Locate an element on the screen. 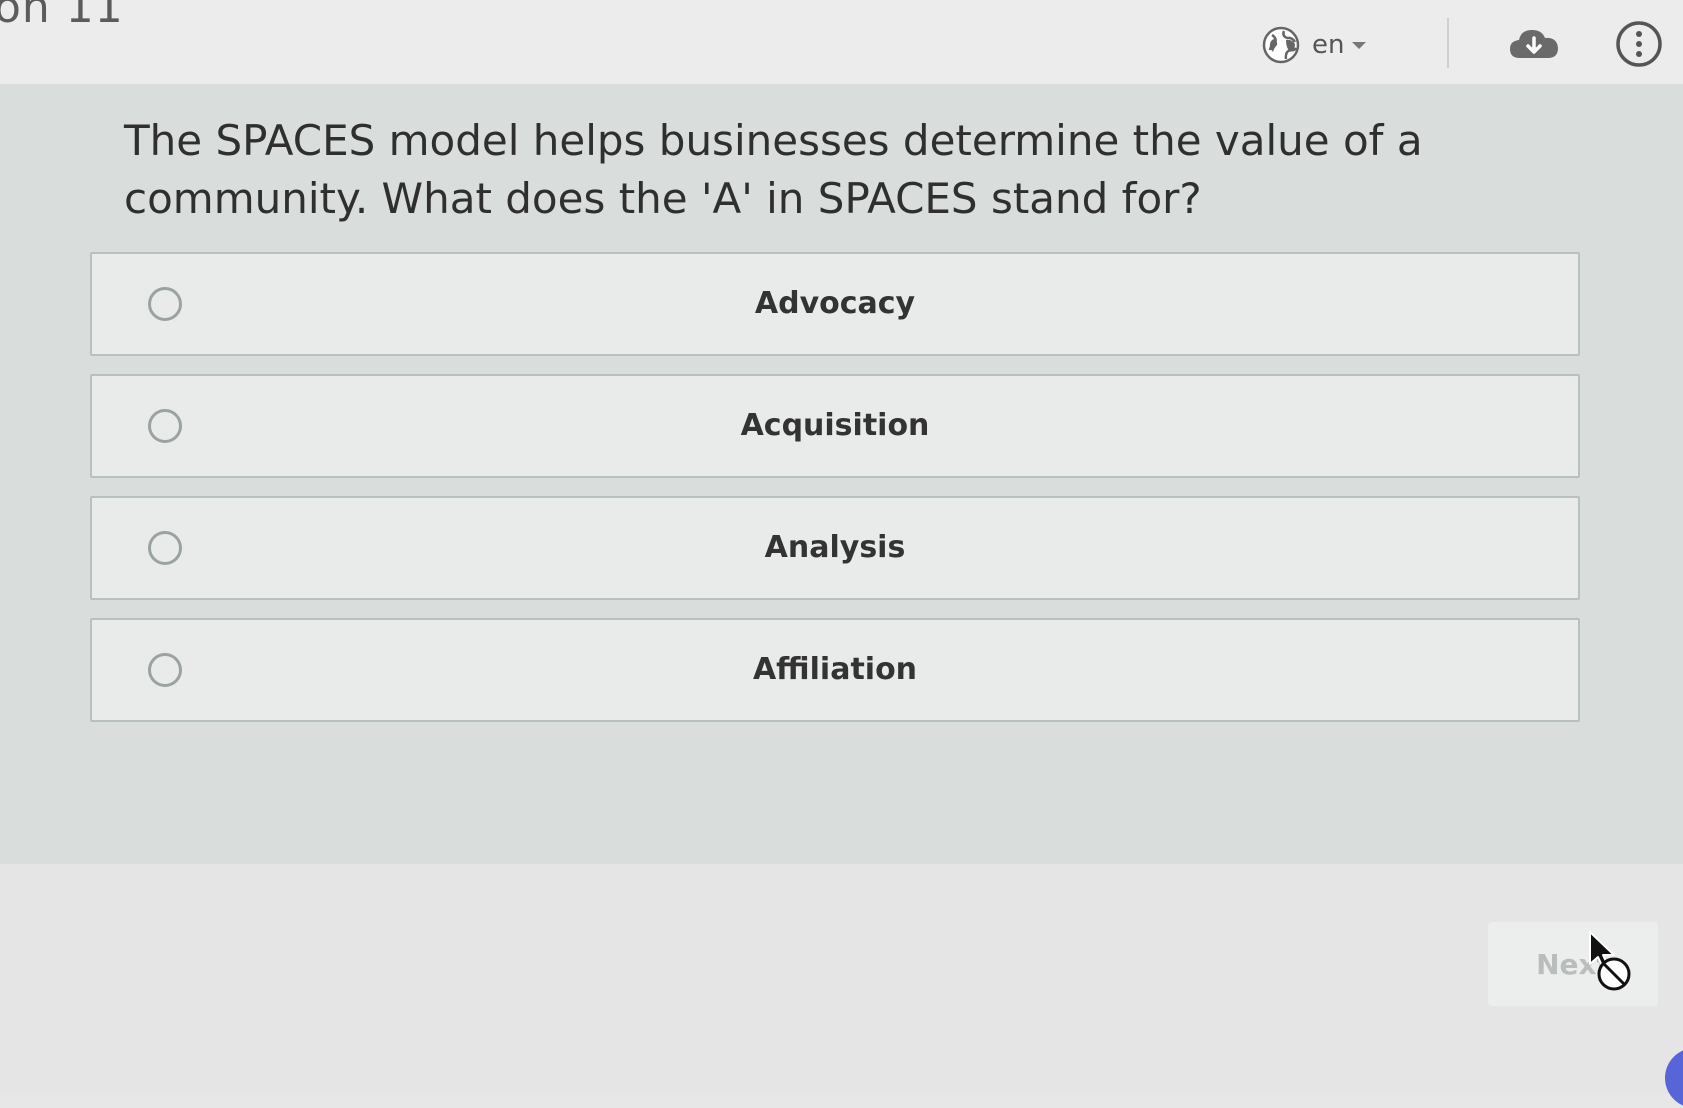  language-label: en is located at coordinates (1328, 45).